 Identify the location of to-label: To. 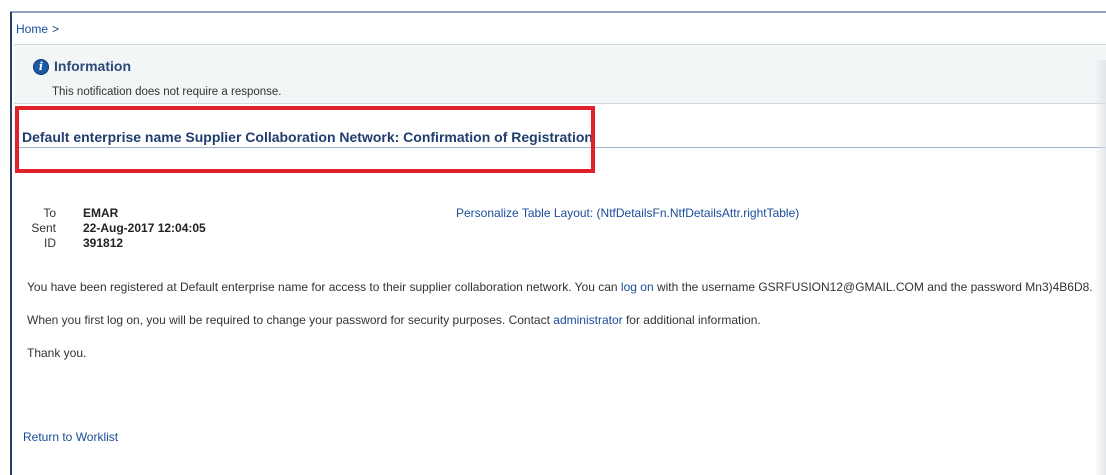
(49, 213).